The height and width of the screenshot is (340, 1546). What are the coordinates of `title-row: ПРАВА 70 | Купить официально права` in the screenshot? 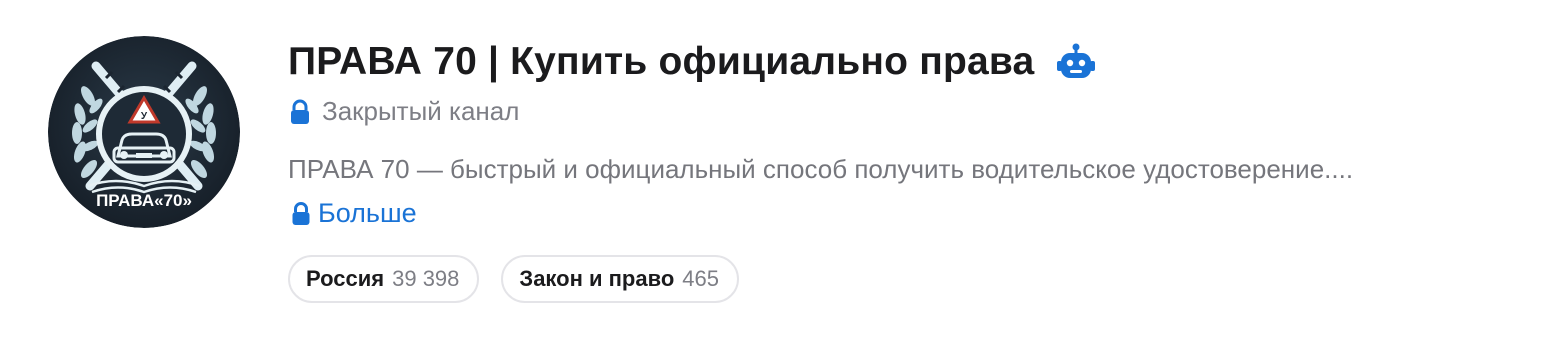 It's located at (692, 62).